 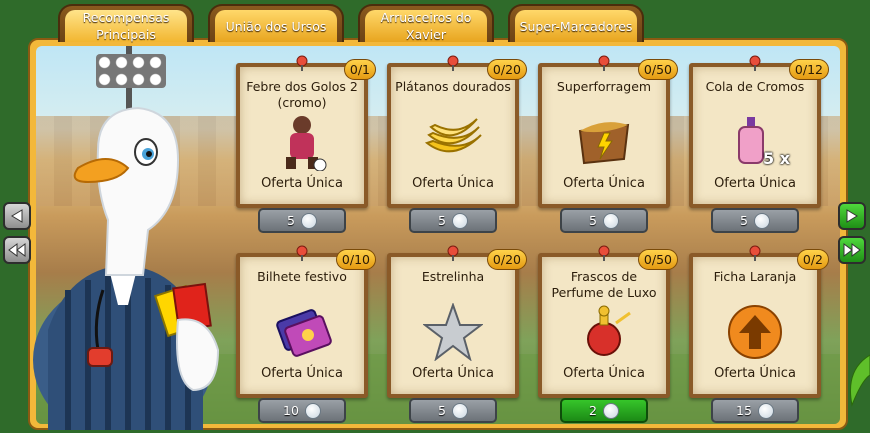 I want to click on festive-ticket-icon, so click(x=304, y=333).